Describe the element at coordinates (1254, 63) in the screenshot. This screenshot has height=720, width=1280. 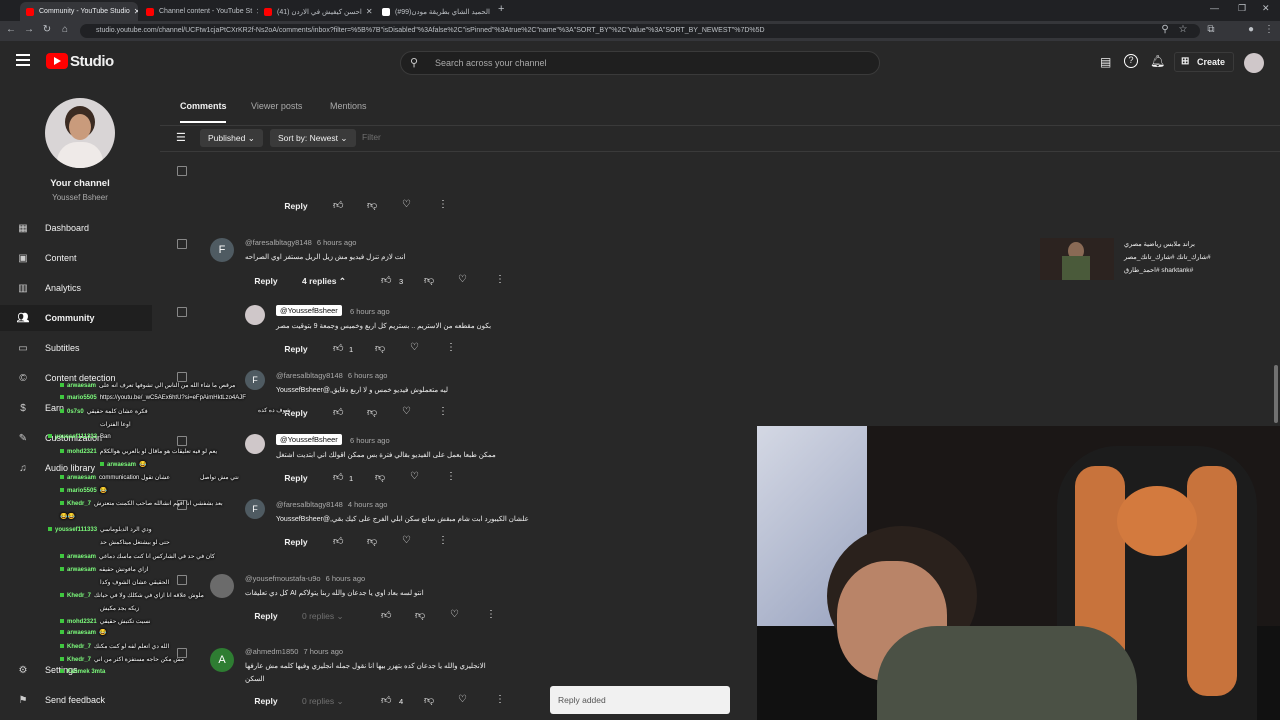
I see `account-avatar` at that location.